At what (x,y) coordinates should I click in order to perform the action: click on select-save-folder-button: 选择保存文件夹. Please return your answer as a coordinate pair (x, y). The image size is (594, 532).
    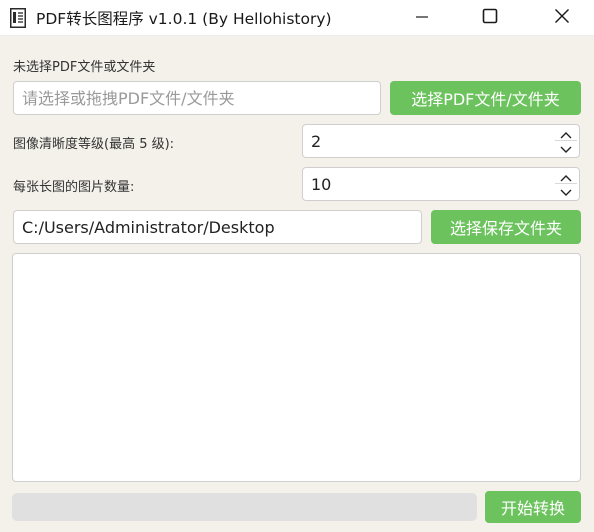
    Looking at the image, I should click on (506, 227).